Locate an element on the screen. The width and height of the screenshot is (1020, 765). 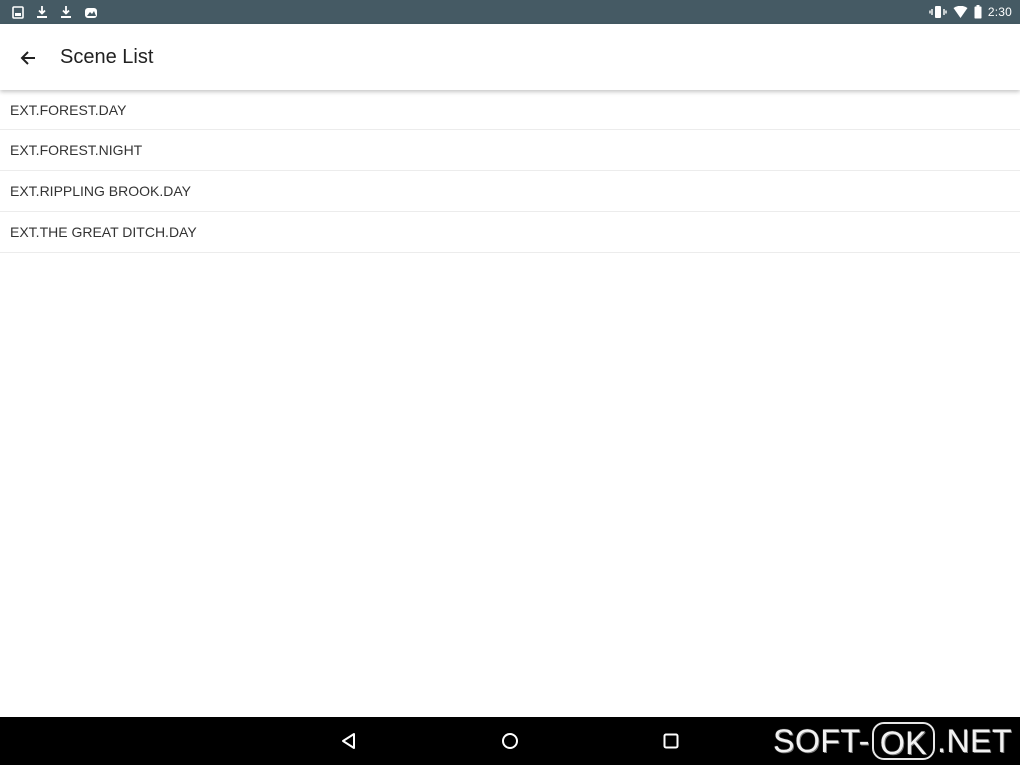
wifi-icon is located at coordinates (960, 11).